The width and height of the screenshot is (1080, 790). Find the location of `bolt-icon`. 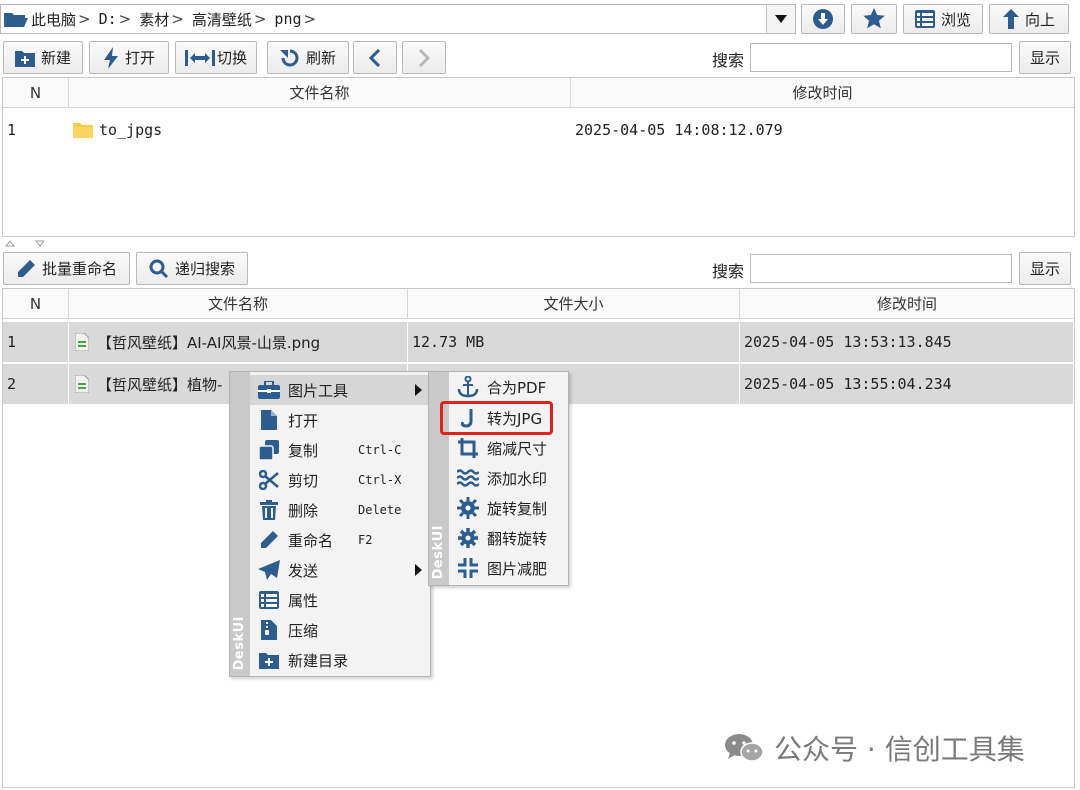

bolt-icon is located at coordinates (110, 57).